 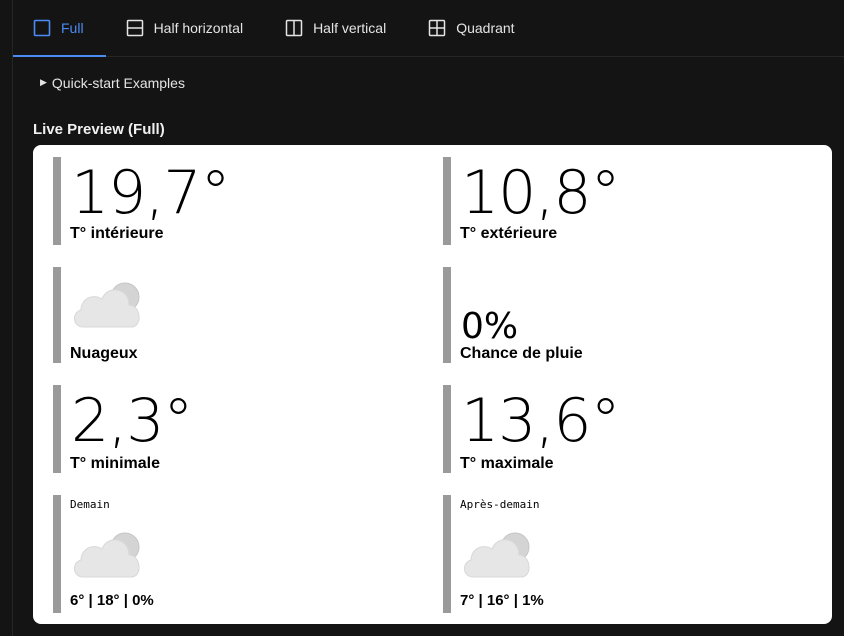 What do you see at coordinates (490, 326) in the screenshot?
I see `rain-chance-value: 0%` at bounding box center [490, 326].